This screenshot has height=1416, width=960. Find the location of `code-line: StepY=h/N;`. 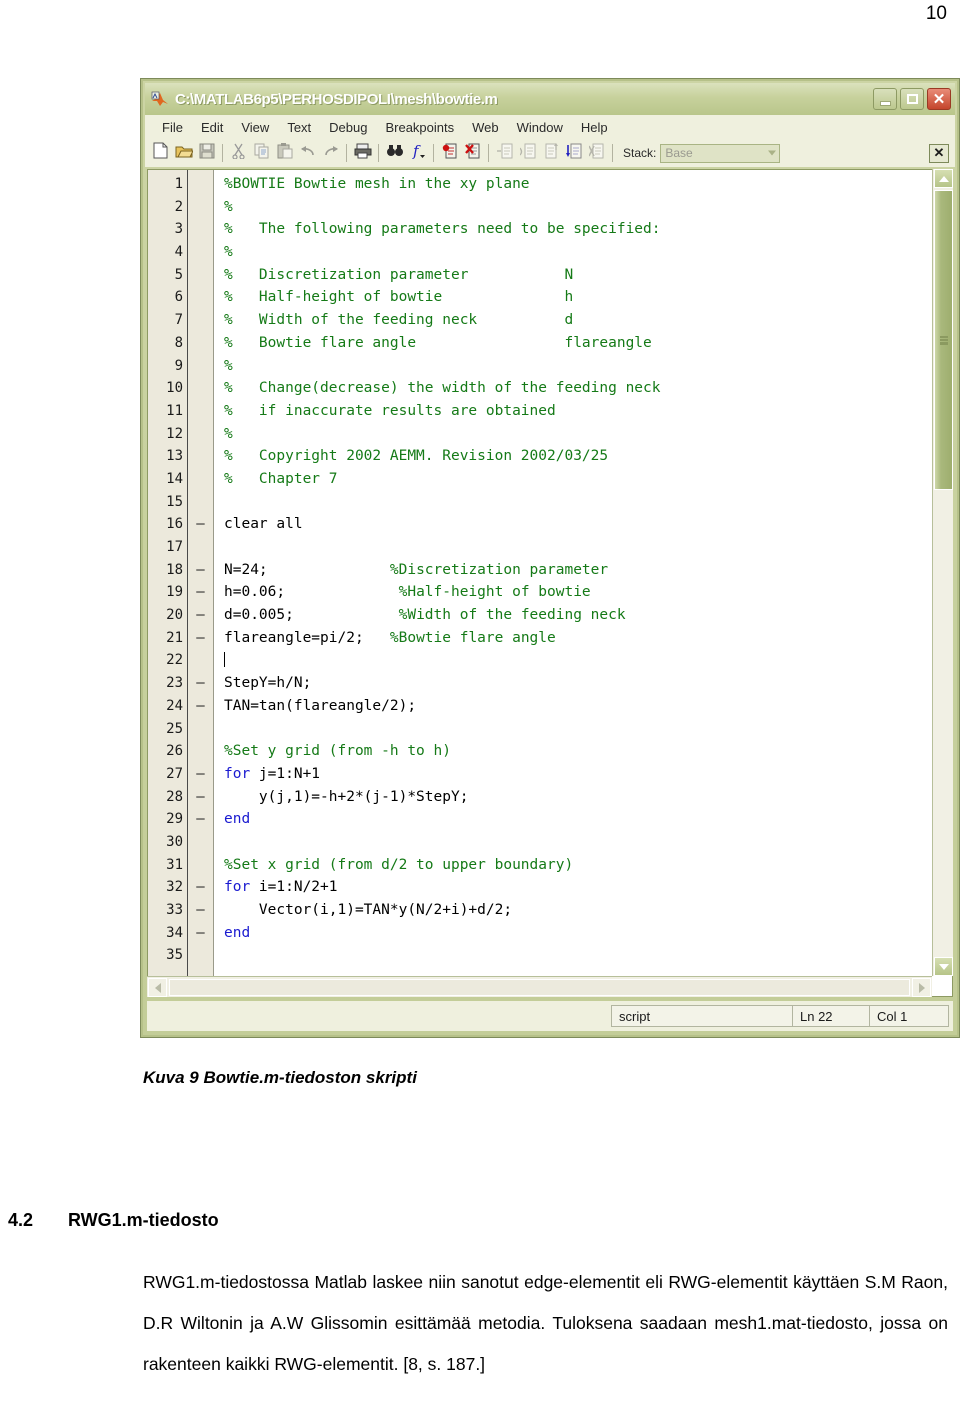

code-line: StepY=h/N; is located at coordinates (588, 683).